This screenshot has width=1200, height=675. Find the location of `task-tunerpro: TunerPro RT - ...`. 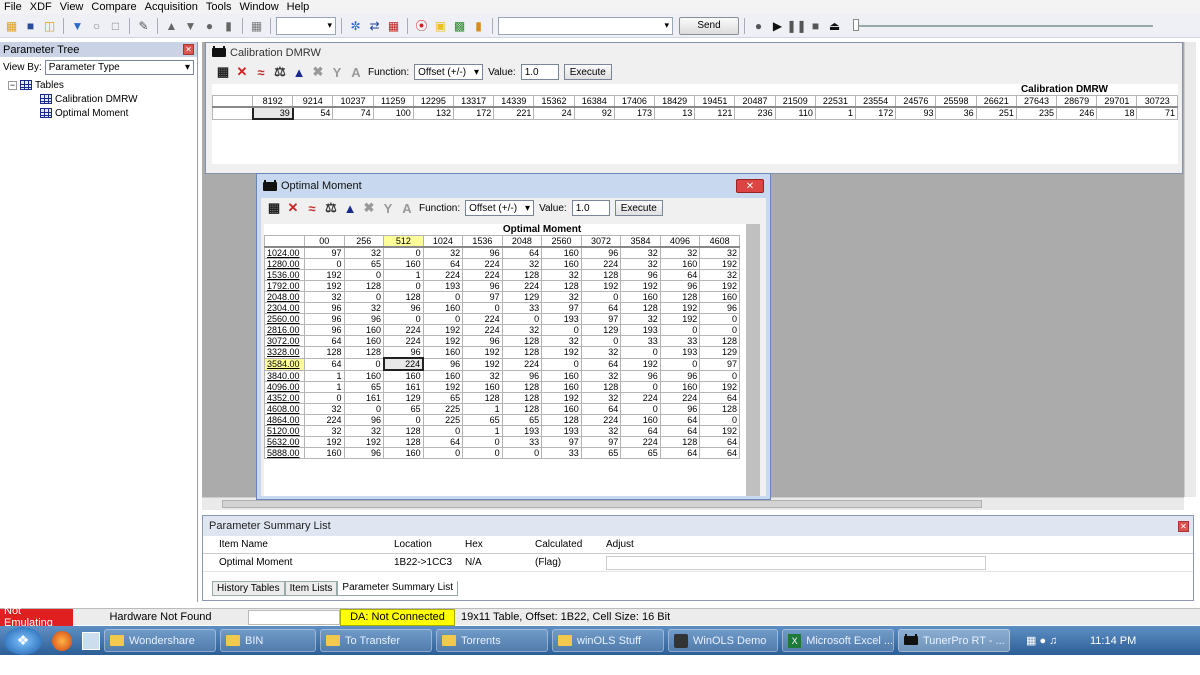

task-tunerpro: TunerPro RT - ... is located at coordinates (954, 640).